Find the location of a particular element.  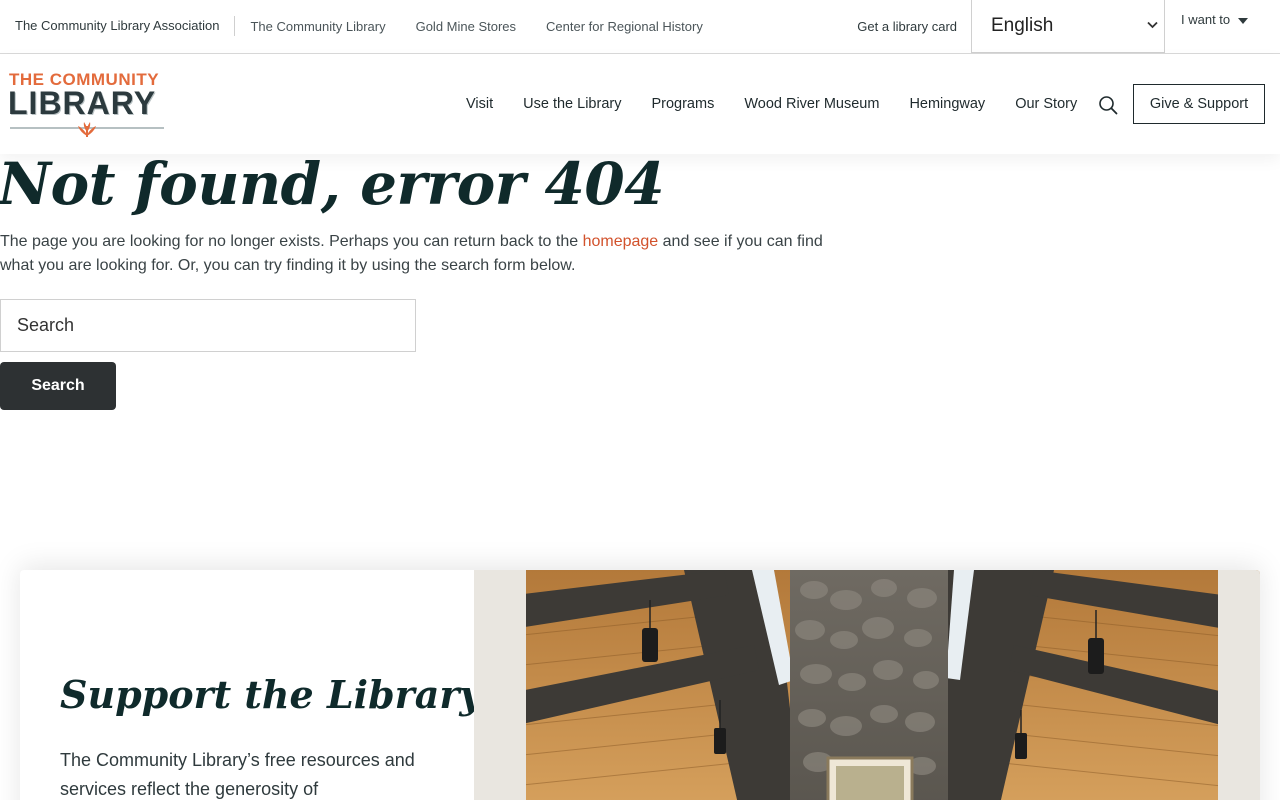

i-want-to-label: I want to is located at coordinates (1206, 19).